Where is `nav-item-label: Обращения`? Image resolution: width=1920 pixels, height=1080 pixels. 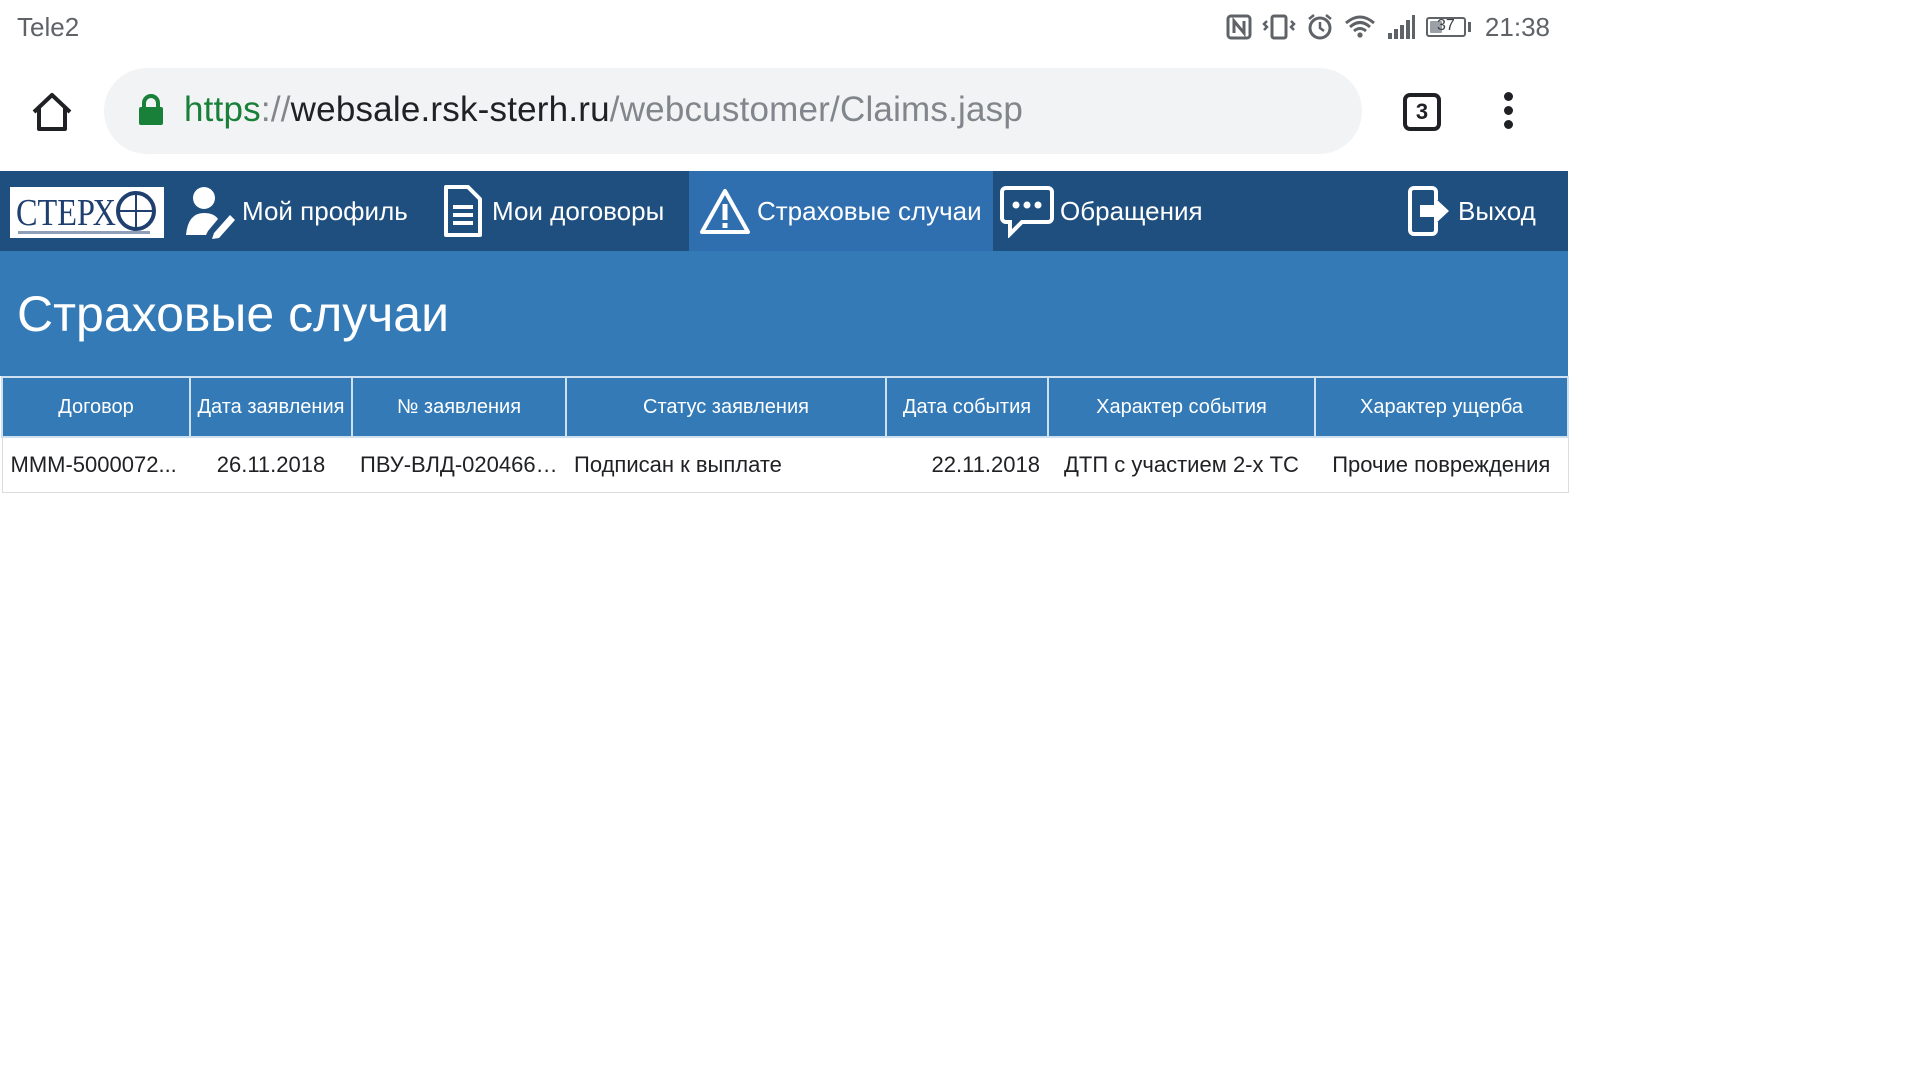
nav-item-label: Обращения is located at coordinates (1131, 210).